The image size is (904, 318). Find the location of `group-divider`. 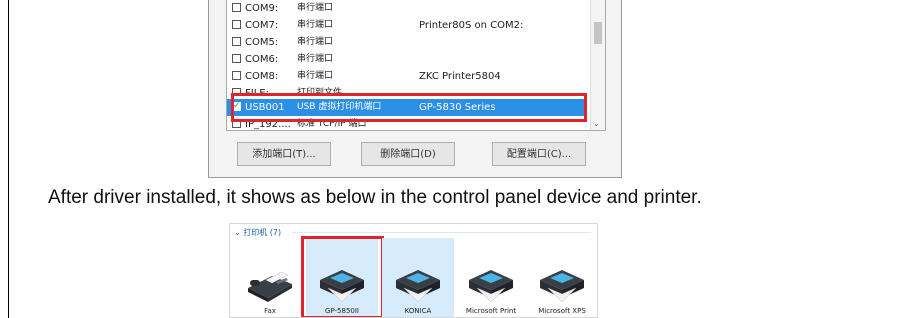

group-divider is located at coordinates (441, 232).